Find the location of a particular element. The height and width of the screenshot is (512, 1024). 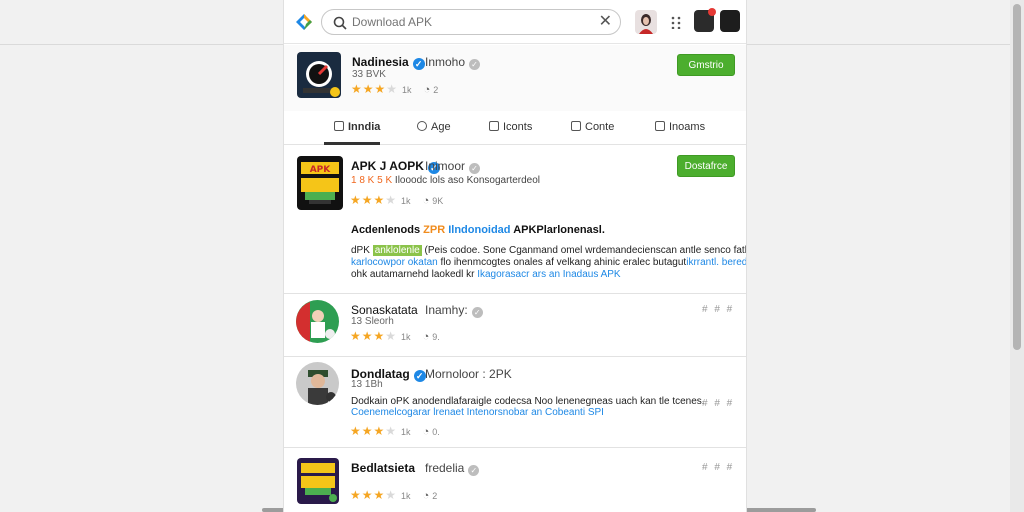

profile-icon is located at coordinates (730, 21).